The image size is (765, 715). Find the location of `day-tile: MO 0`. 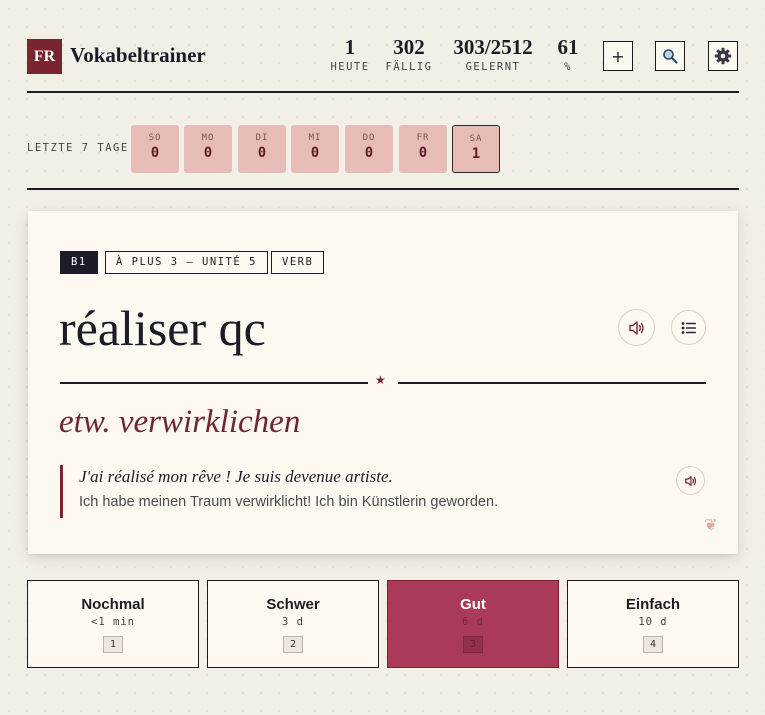

day-tile: MO 0 is located at coordinates (208, 149).